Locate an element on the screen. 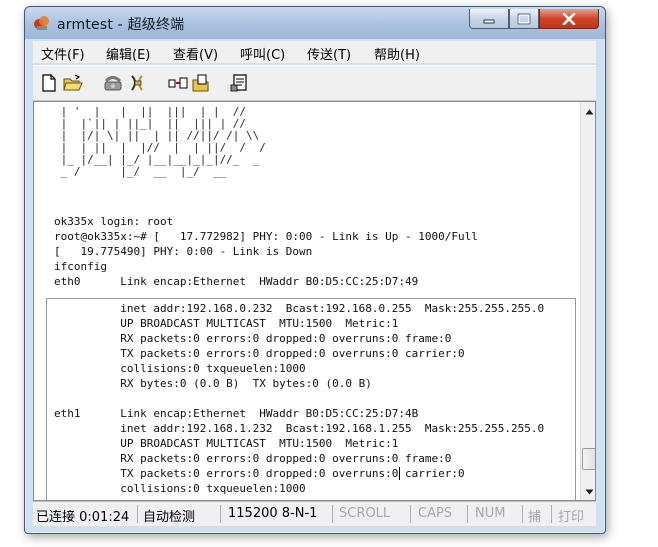 Image resolution: width=658 pixels, height=547 pixels. properties-icon is located at coordinates (240, 83).